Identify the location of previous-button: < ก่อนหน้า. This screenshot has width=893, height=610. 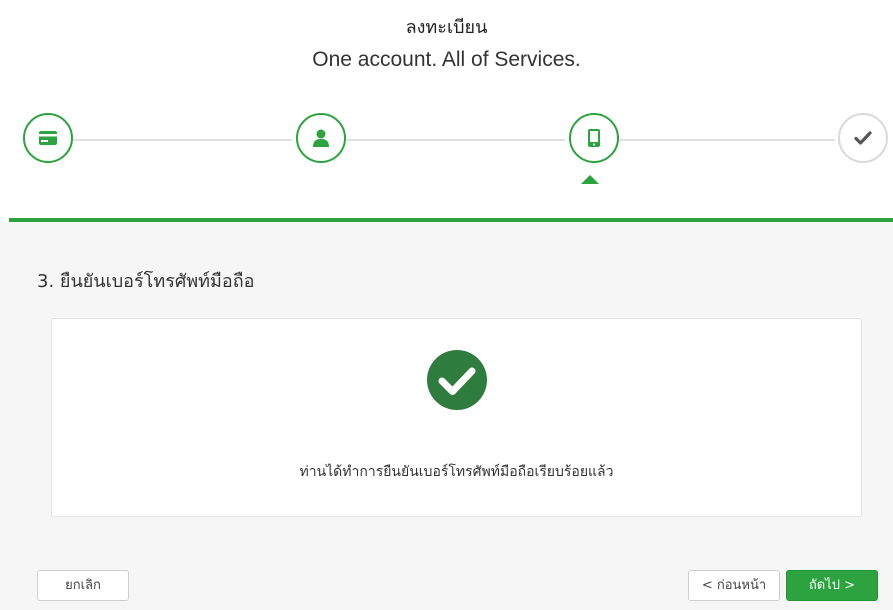
(734, 585).